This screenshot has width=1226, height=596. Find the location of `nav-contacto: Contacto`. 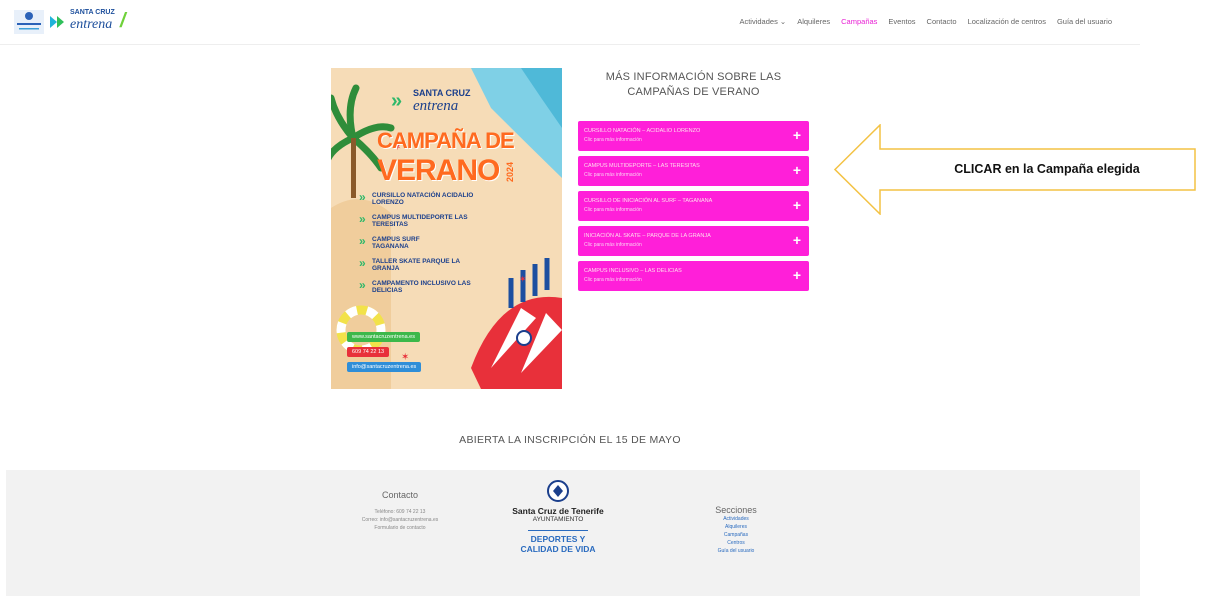

nav-contacto: Contacto is located at coordinates (942, 21).